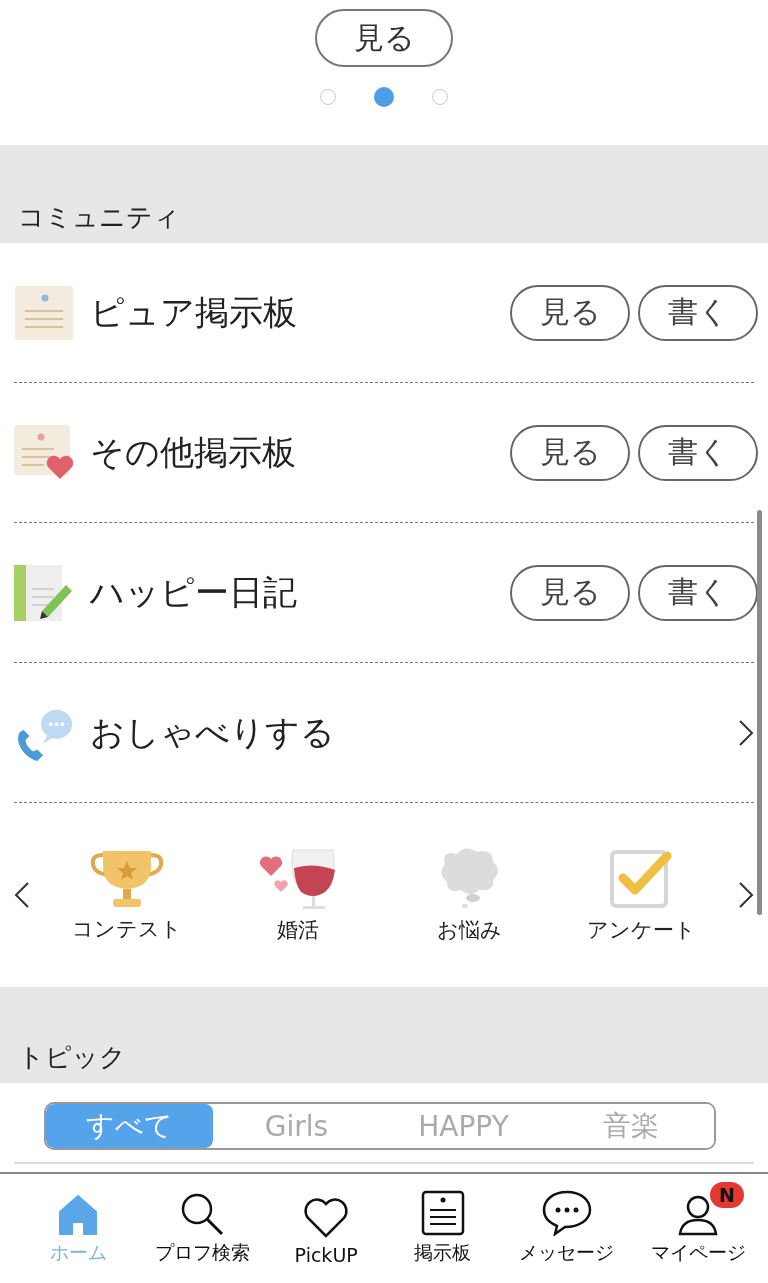 Image resolution: width=768 pixels, height=1283 pixels. I want to click on feature-label: コンテスト, so click(126, 929).